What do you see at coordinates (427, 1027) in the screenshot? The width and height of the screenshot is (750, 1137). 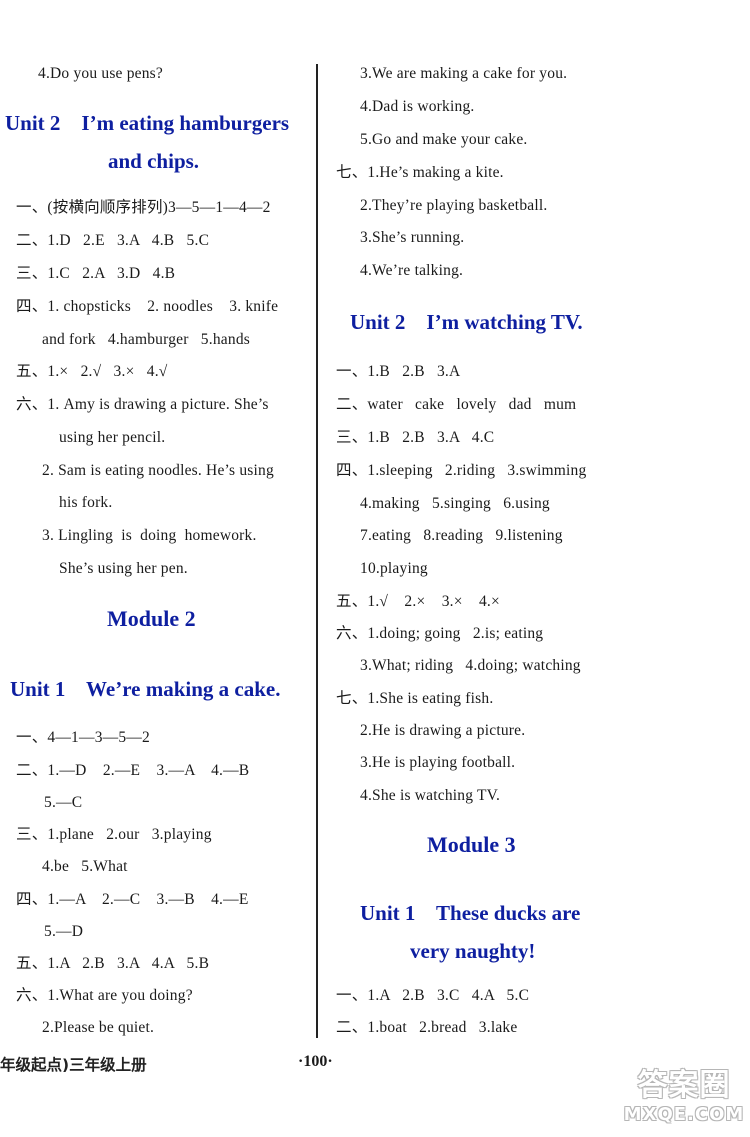 I see `answer-line: 二、1.boat 2.bread 3.lake` at bounding box center [427, 1027].